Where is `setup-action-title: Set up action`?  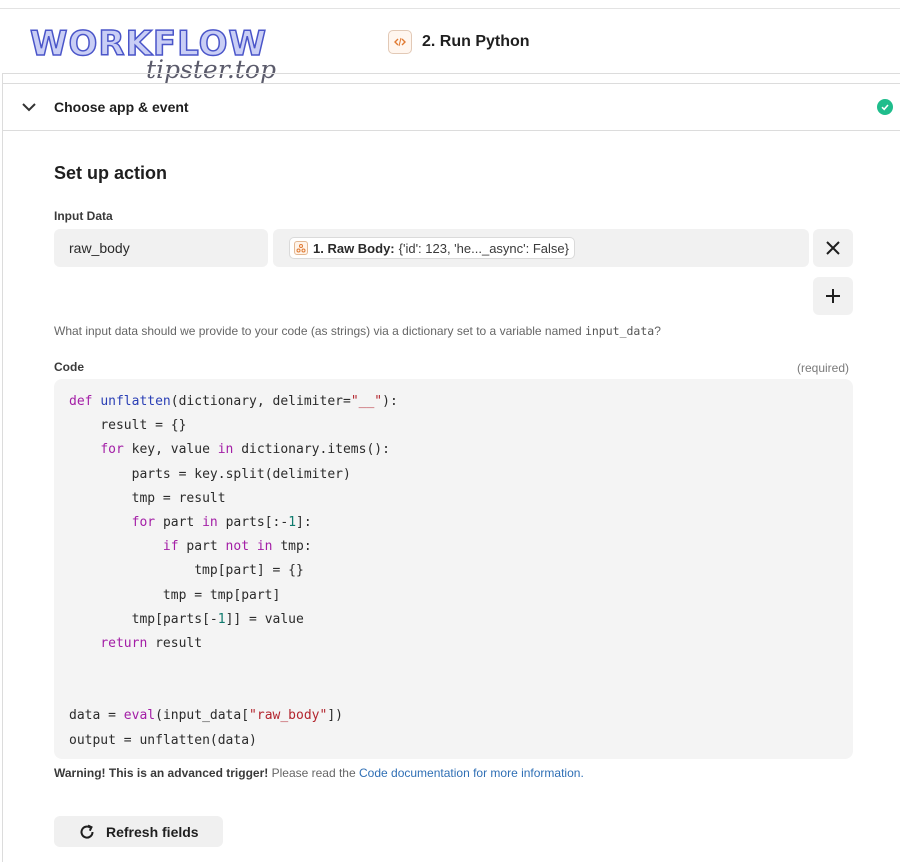 setup-action-title: Set up action is located at coordinates (111, 173).